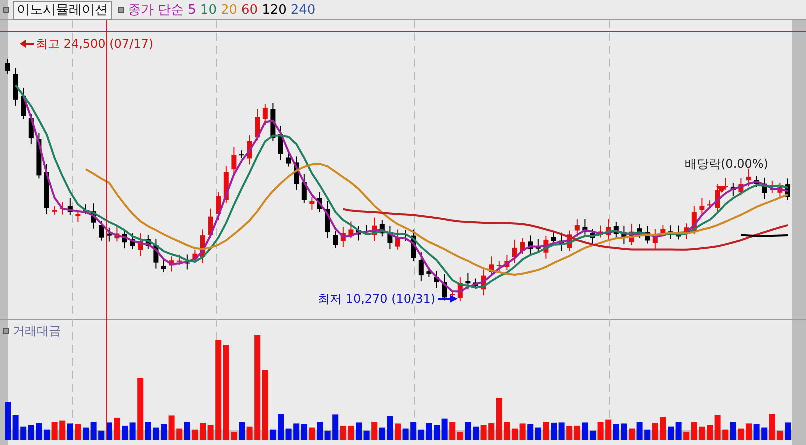 The height and width of the screenshot is (445, 806). I want to click on volume-title: 거래대금, so click(37, 331).